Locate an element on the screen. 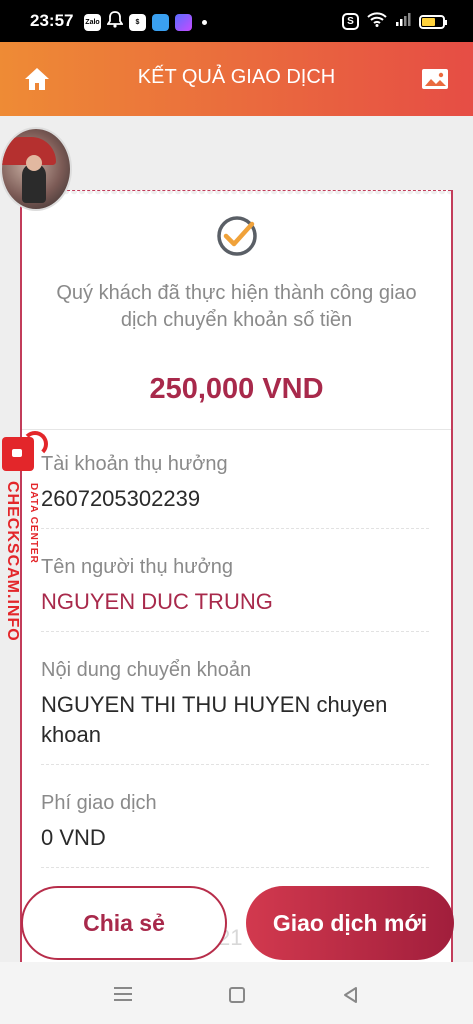  field-value: 2607205302239 is located at coordinates (121, 498).